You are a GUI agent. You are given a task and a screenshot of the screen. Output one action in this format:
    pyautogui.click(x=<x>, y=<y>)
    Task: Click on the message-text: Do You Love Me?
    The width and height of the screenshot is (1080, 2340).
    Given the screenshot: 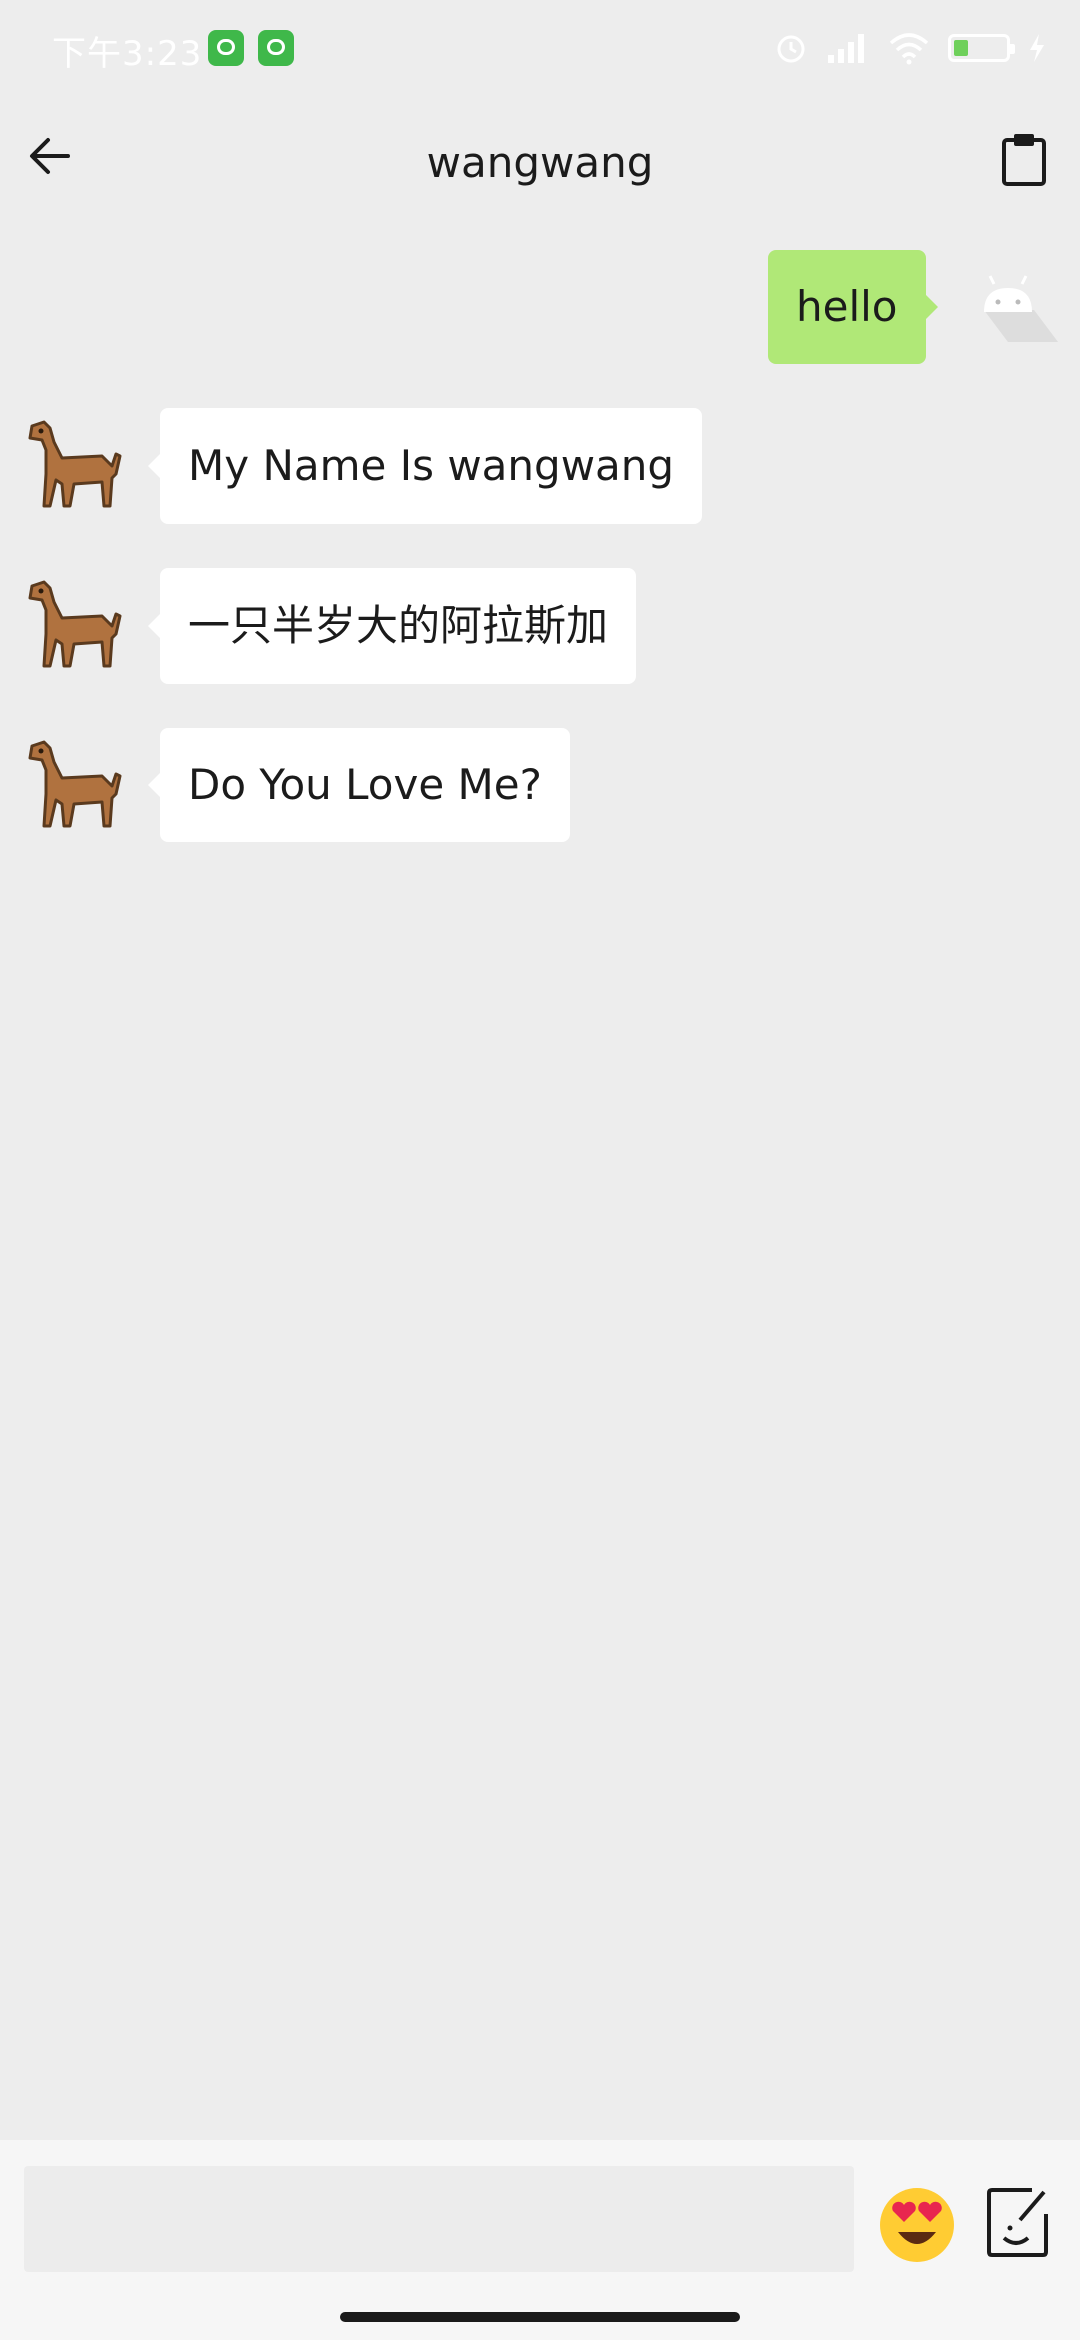 What is the action you would take?
    pyautogui.click(x=365, y=784)
    